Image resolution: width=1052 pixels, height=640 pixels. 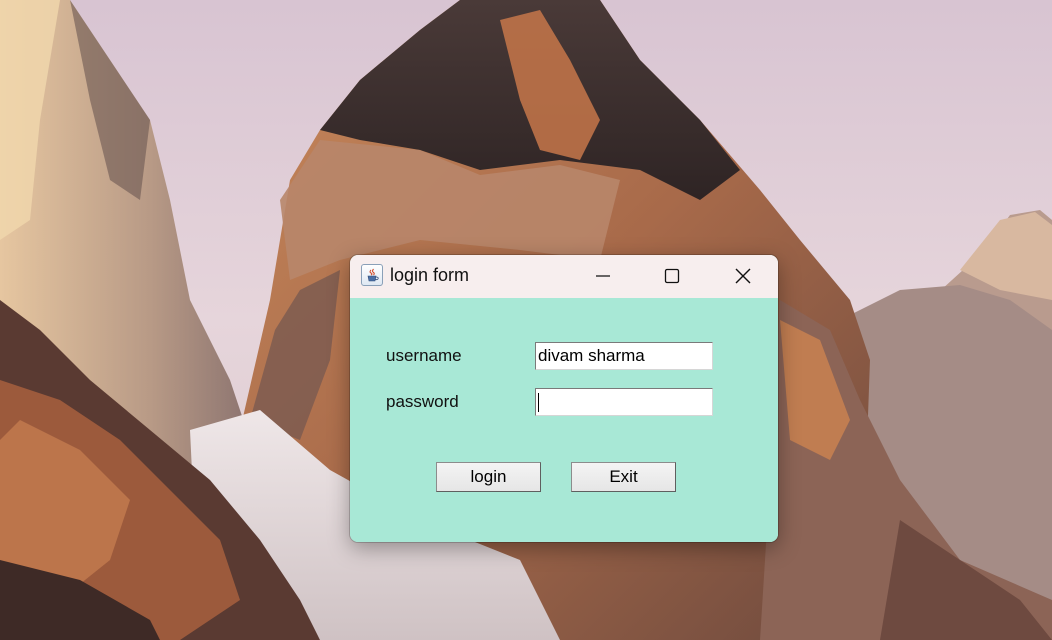 What do you see at coordinates (623, 477) in the screenshot?
I see `exit-button: Exit` at bounding box center [623, 477].